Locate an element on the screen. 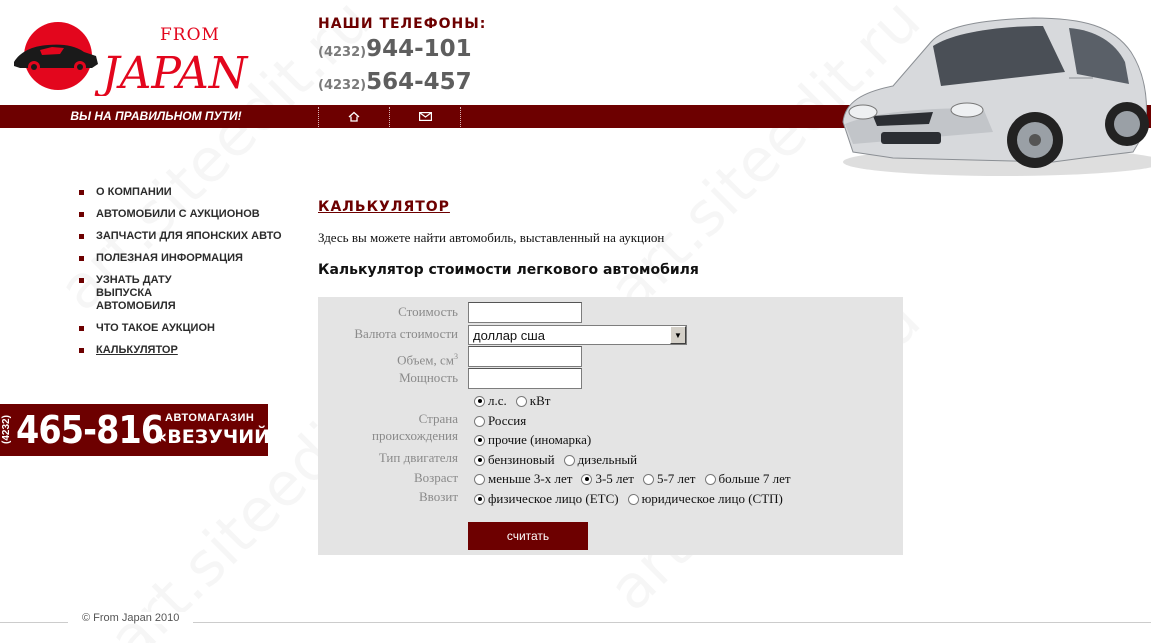  chevron-down-icon: ▼ is located at coordinates (678, 335).